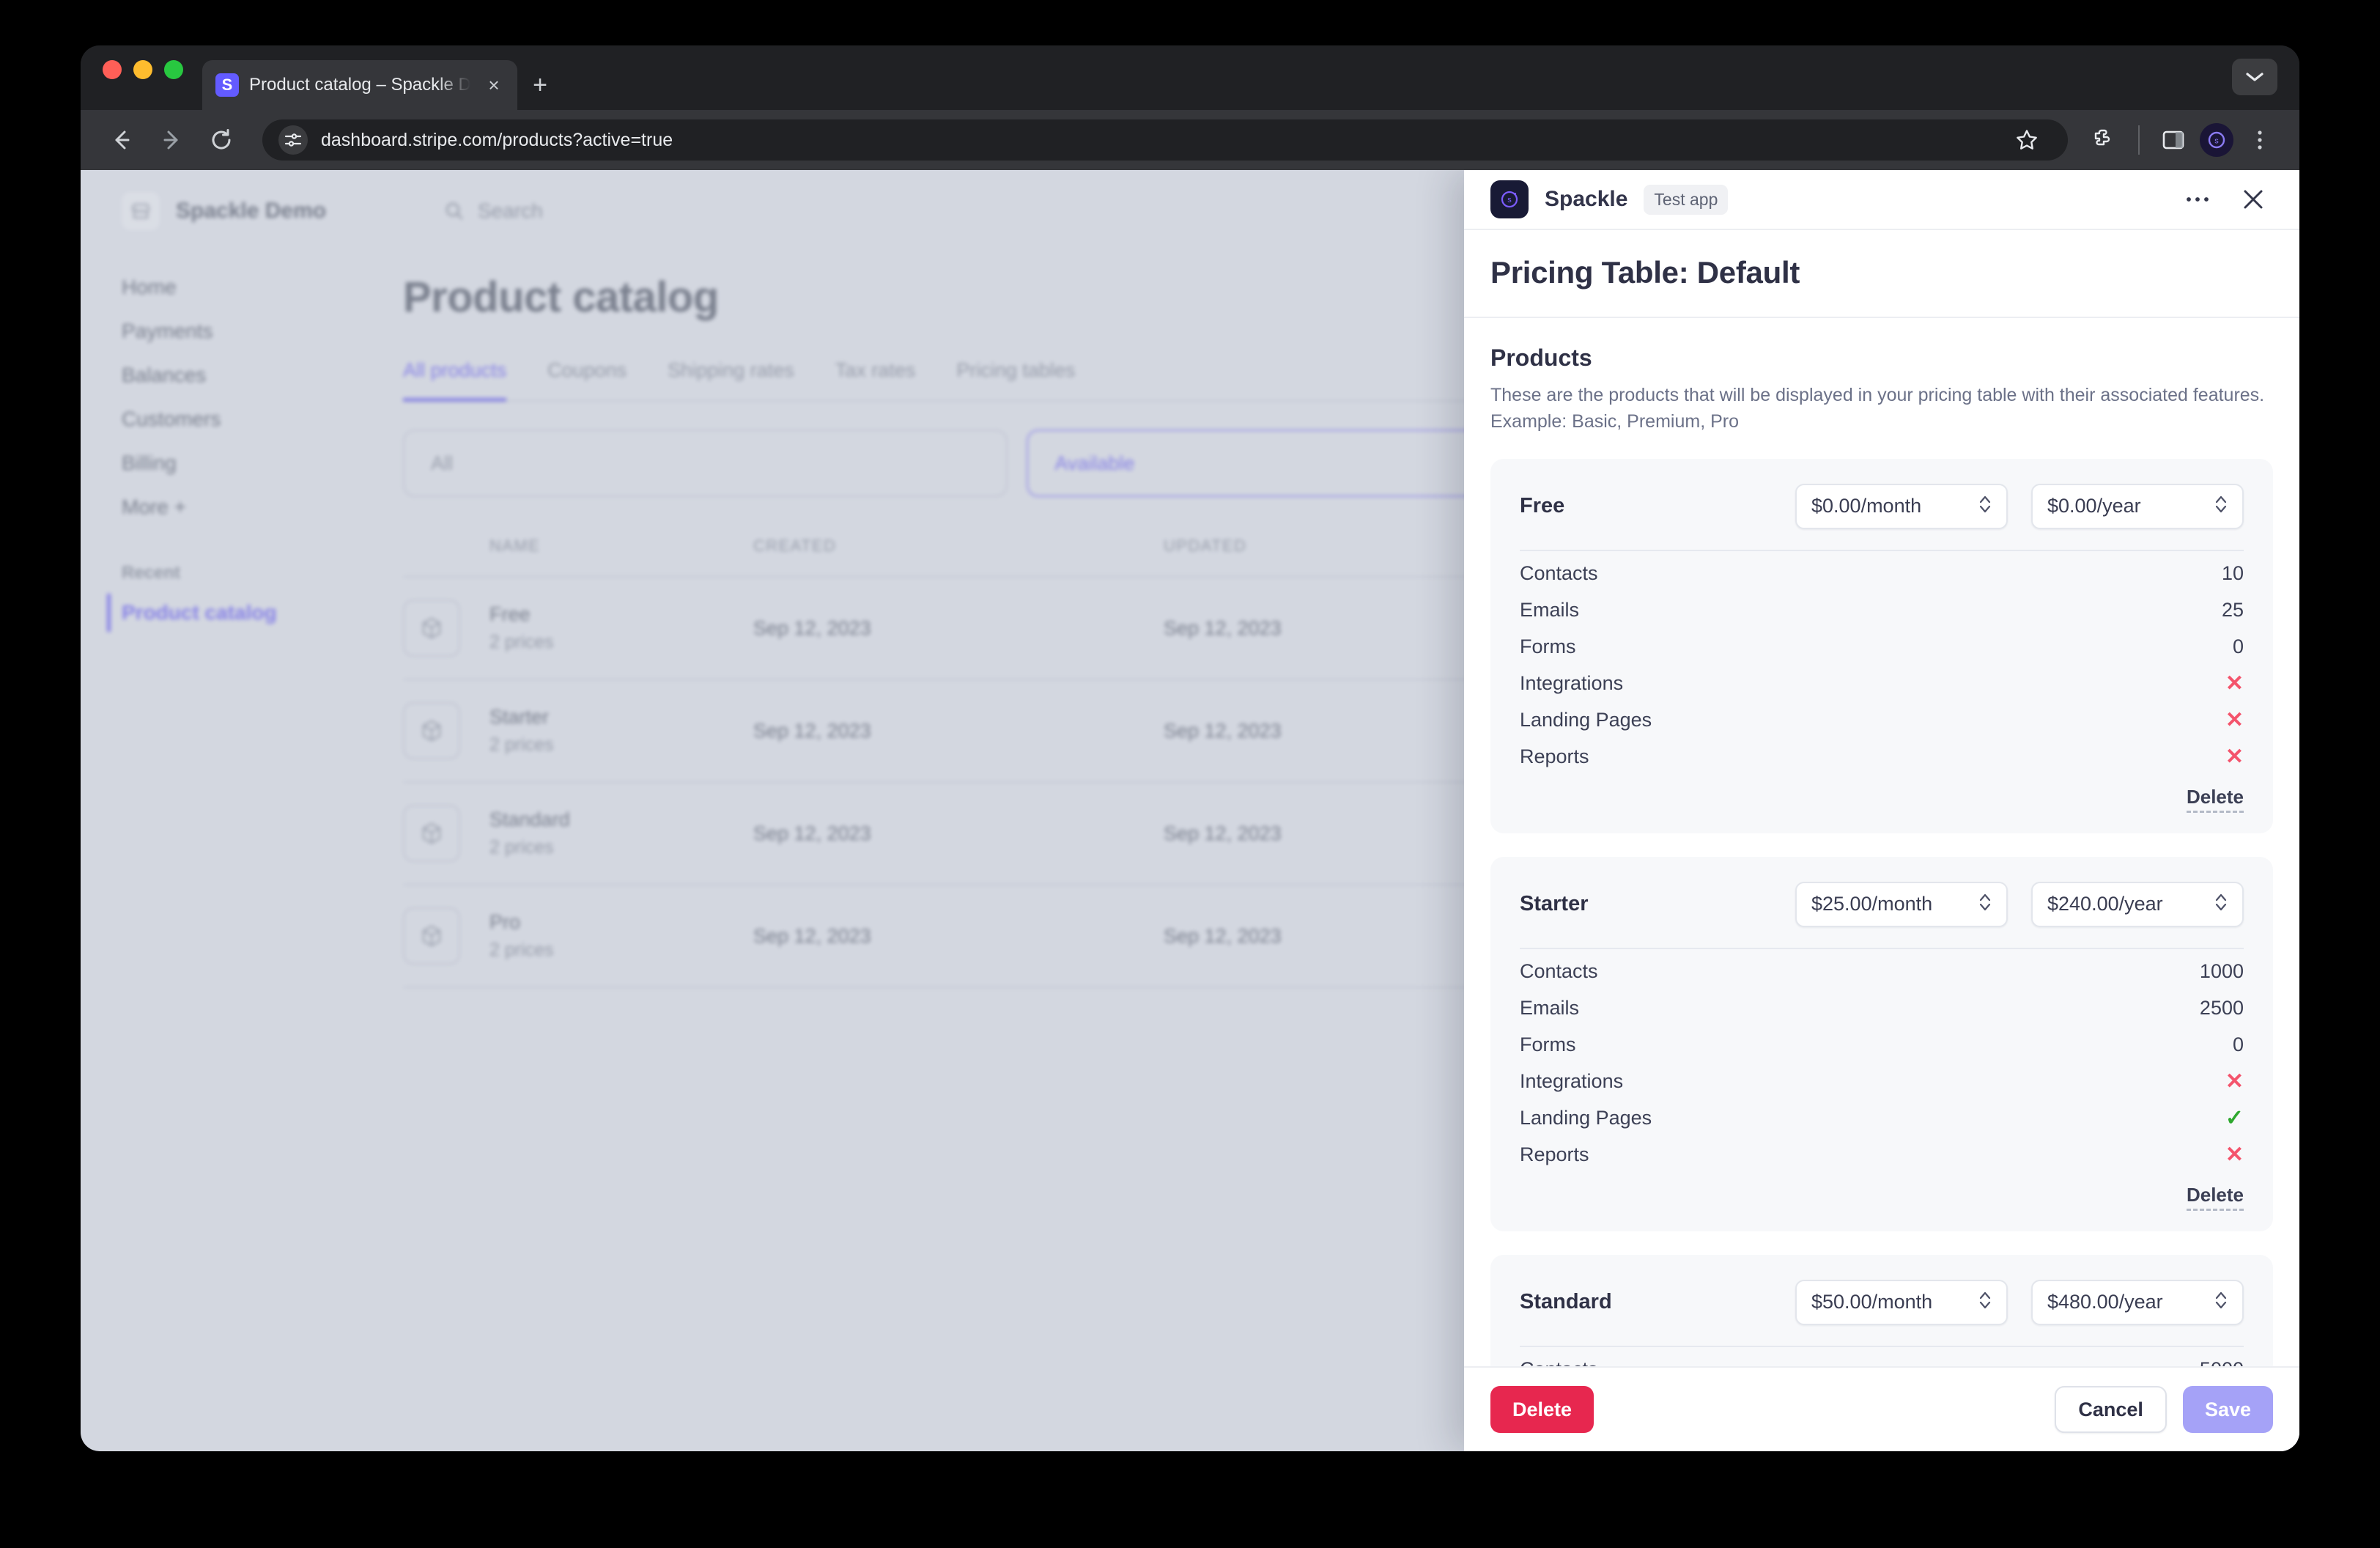 The height and width of the screenshot is (1548, 2380). I want to click on yearly-price-select: $480.00/year, so click(2137, 1302).